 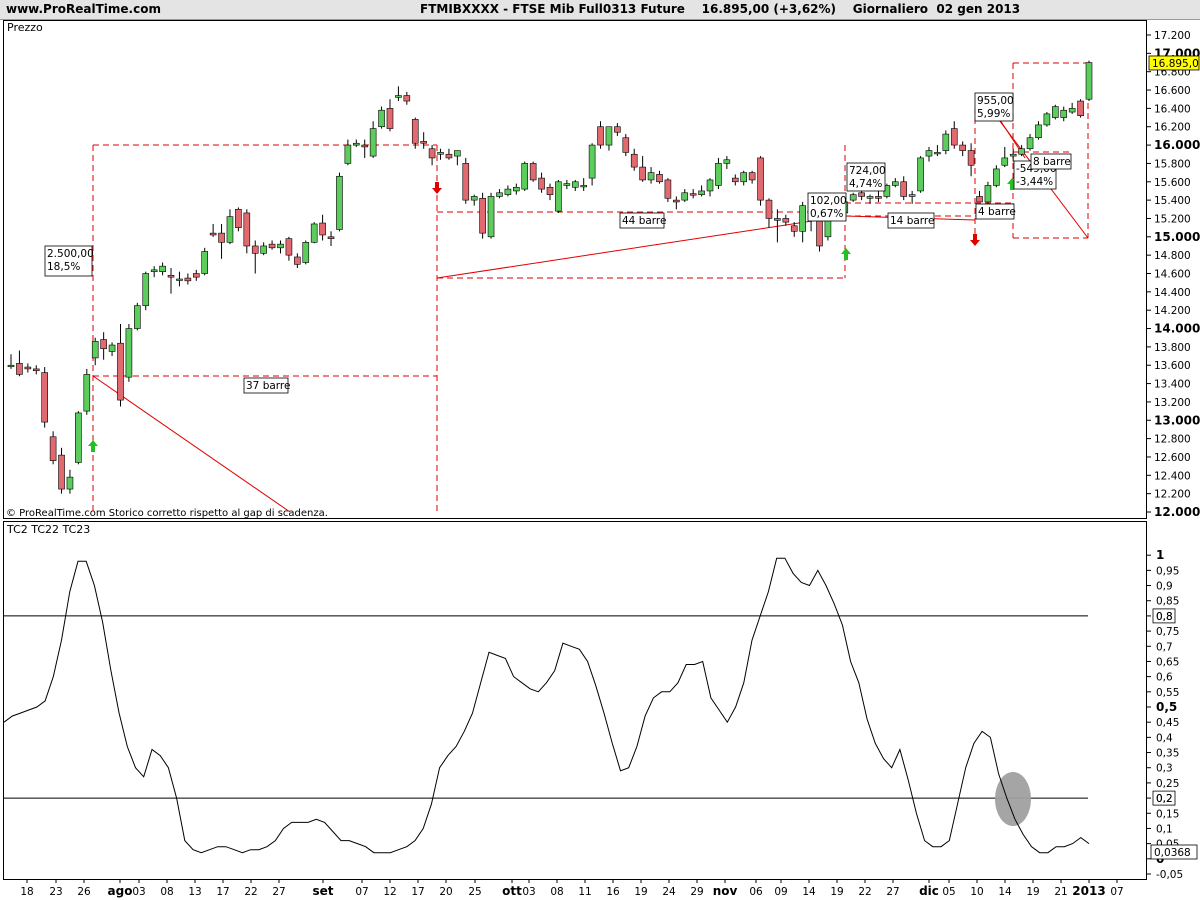 I want to click on x-tick-label: 08, so click(x=166, y=892).